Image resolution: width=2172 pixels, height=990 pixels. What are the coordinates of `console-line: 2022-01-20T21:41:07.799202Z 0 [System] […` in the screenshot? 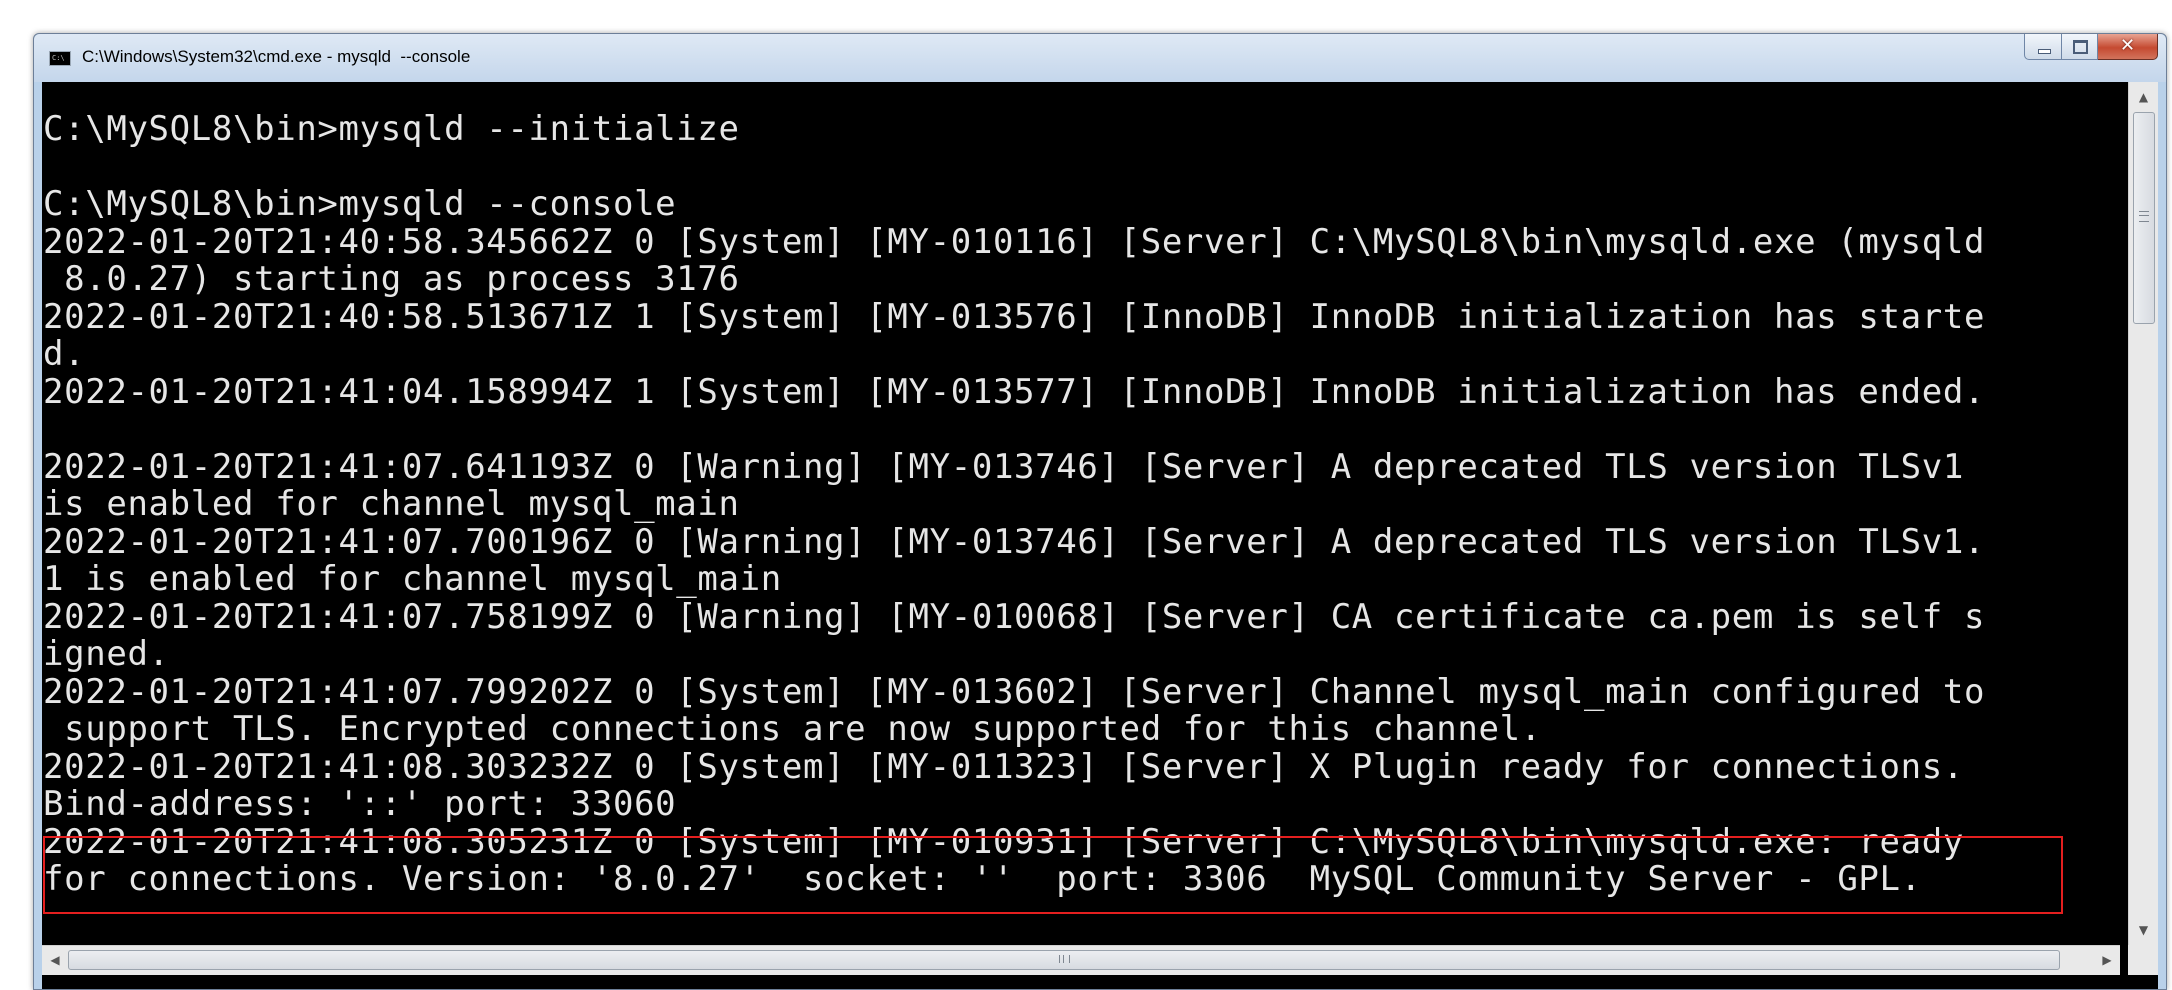 It's located at (1014, 691).